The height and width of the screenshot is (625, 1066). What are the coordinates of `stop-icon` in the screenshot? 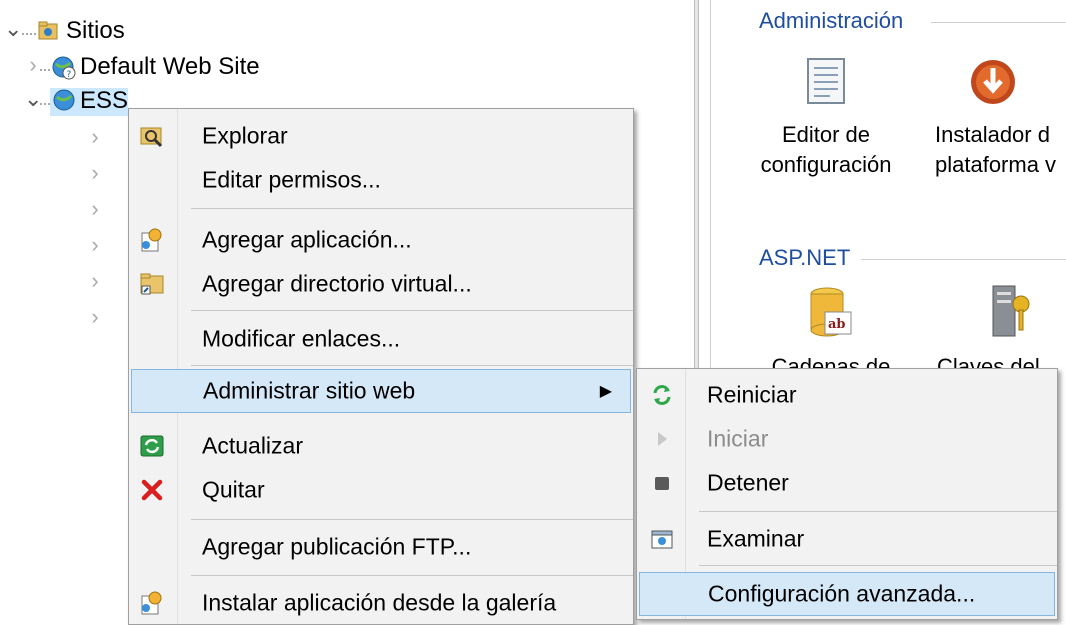 It's located at (662, 483).